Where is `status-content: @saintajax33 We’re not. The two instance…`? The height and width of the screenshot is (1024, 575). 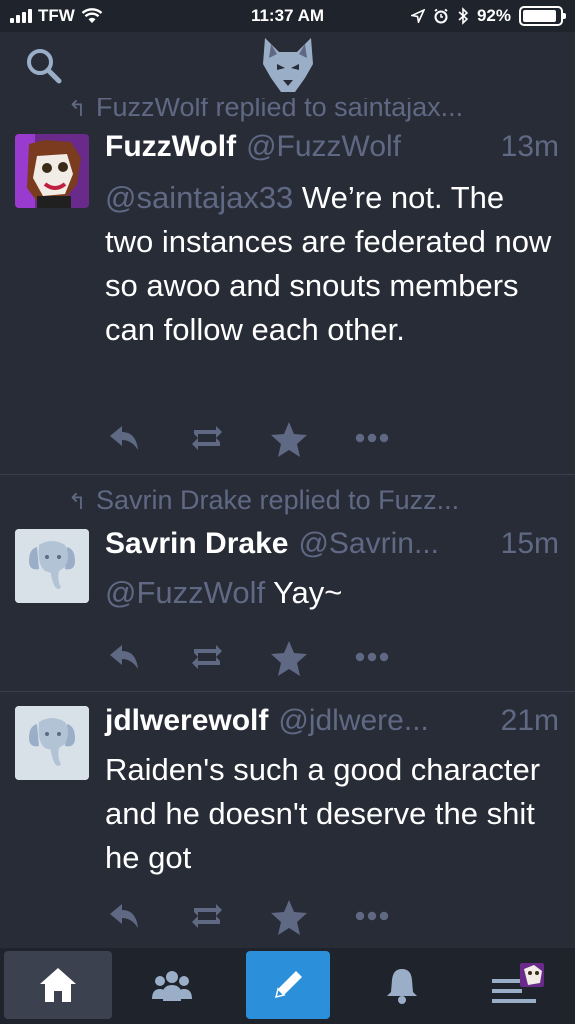
status-content: @saintajax33 We’re not. The two instance… is located at coordinates (330, 264).